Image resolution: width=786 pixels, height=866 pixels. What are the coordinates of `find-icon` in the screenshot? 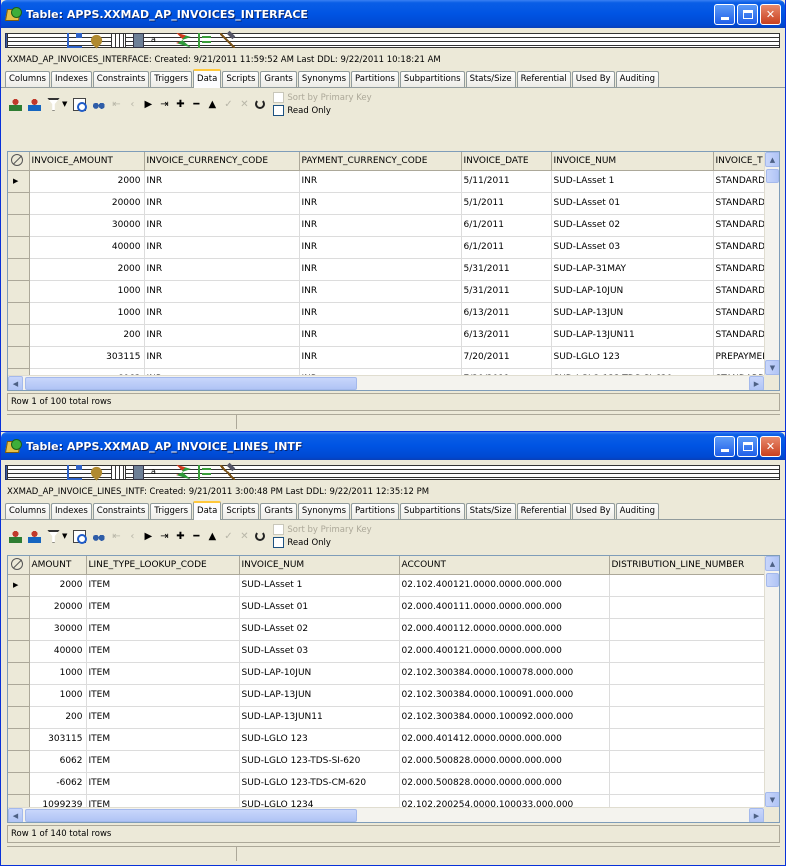 It's located at (79, 536).